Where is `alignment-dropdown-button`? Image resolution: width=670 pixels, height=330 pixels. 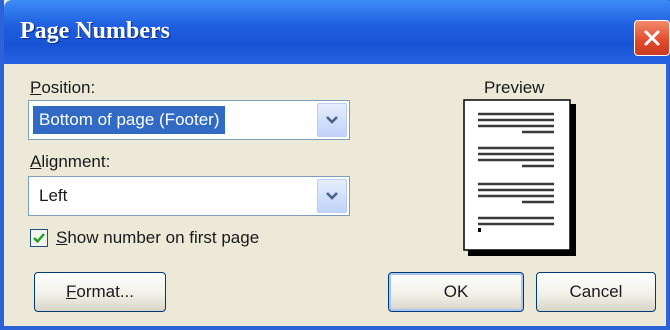 alignment-dropdown-button is located at coordinates (332, 196).